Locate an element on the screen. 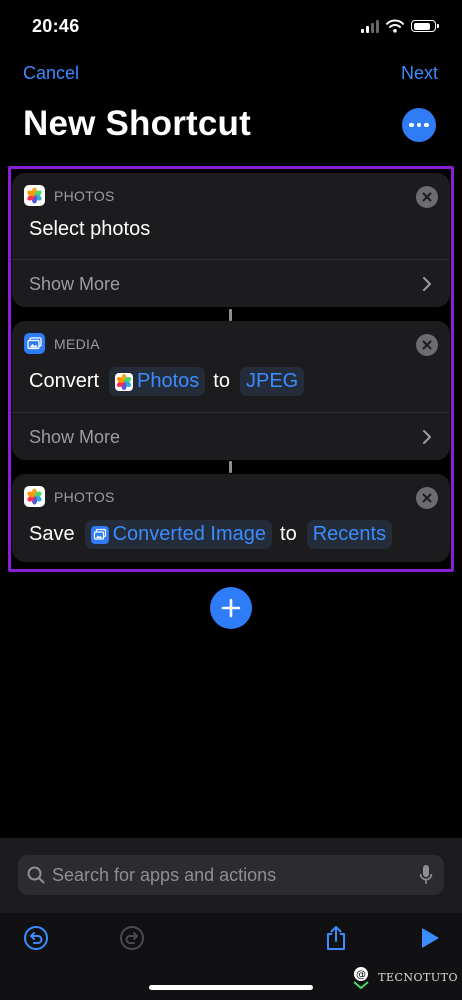 Image resolution: width=462 pixels, height=1000 pixels. home-indicator is located at coordinates (231, 987).